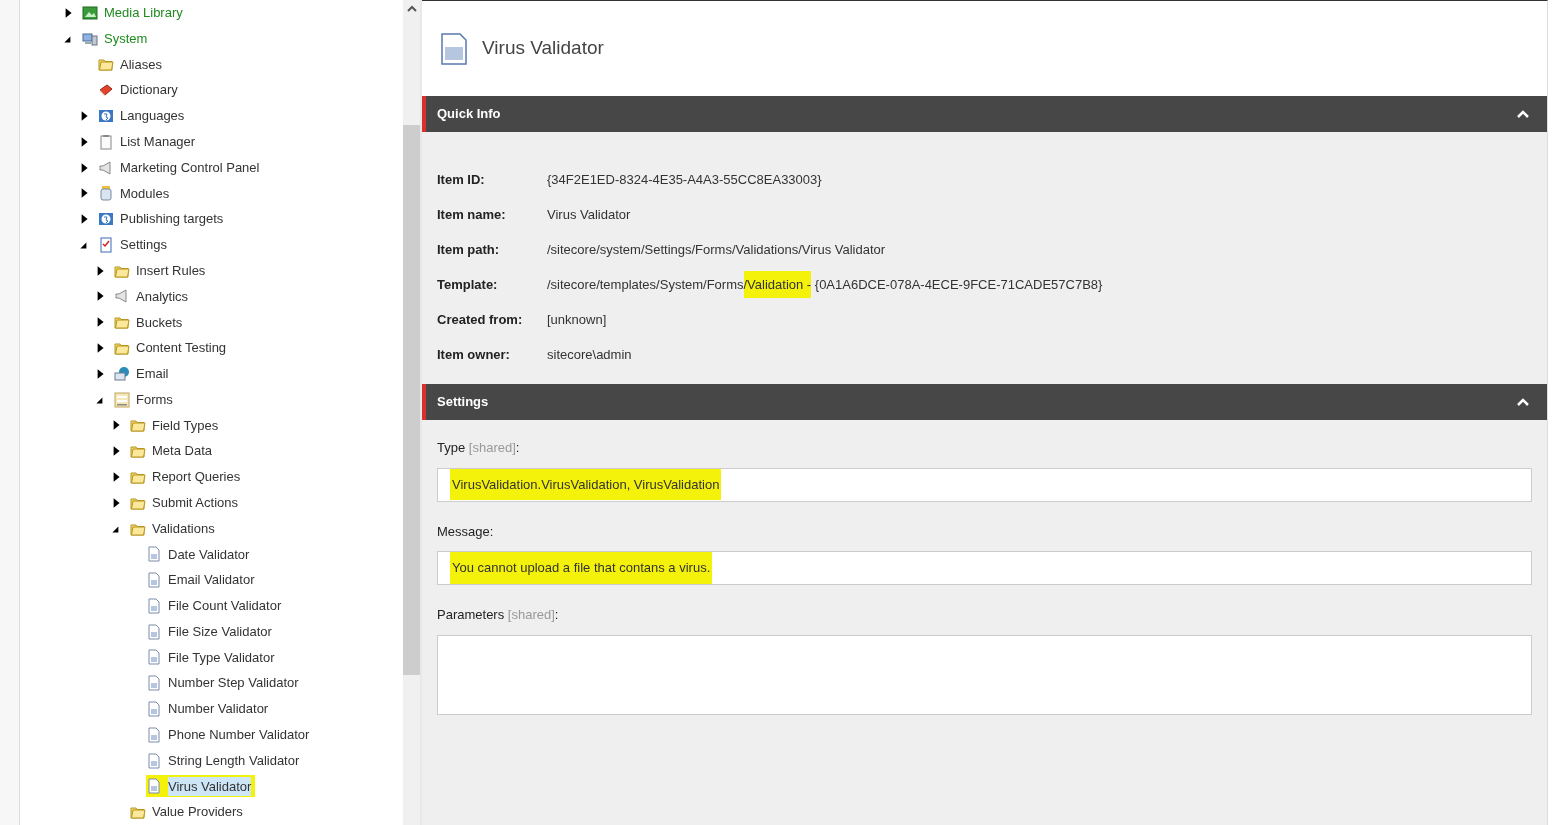 The height and width of the screenshot is (825, 1553). Describe the element at coordinates (645, 284) in the screenshot. I see `info-value: /sitecore/templates/System/Forms` at that location.